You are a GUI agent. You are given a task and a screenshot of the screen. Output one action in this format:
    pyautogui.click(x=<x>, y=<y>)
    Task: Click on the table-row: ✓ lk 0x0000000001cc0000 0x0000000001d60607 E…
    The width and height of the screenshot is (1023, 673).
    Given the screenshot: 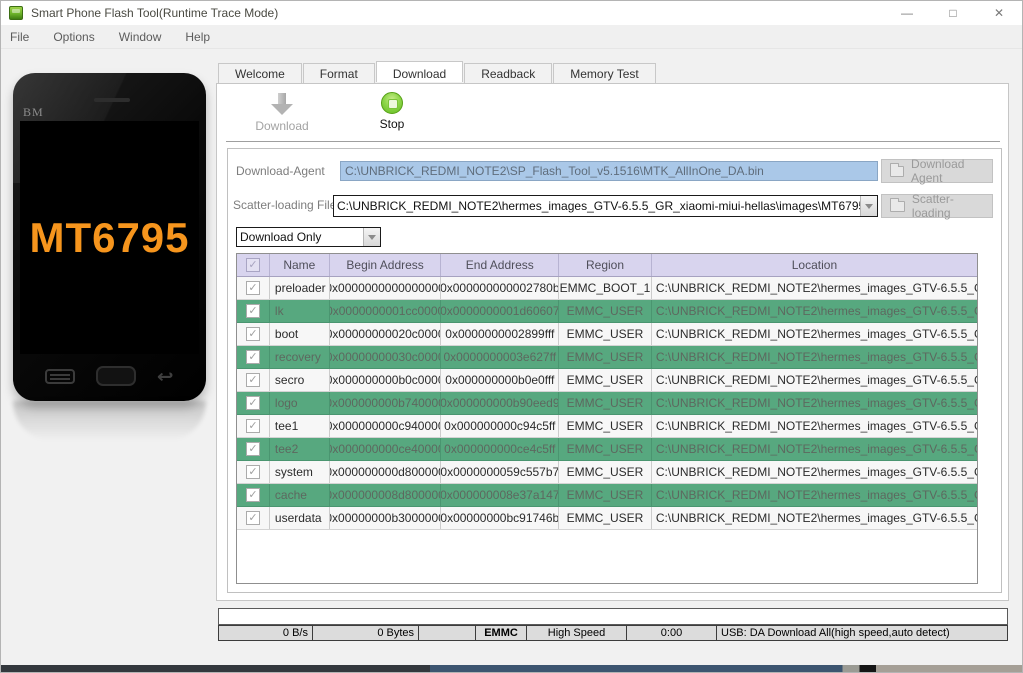 What is the action you would take?
    pyautogui.click(x=607, y=311)
    